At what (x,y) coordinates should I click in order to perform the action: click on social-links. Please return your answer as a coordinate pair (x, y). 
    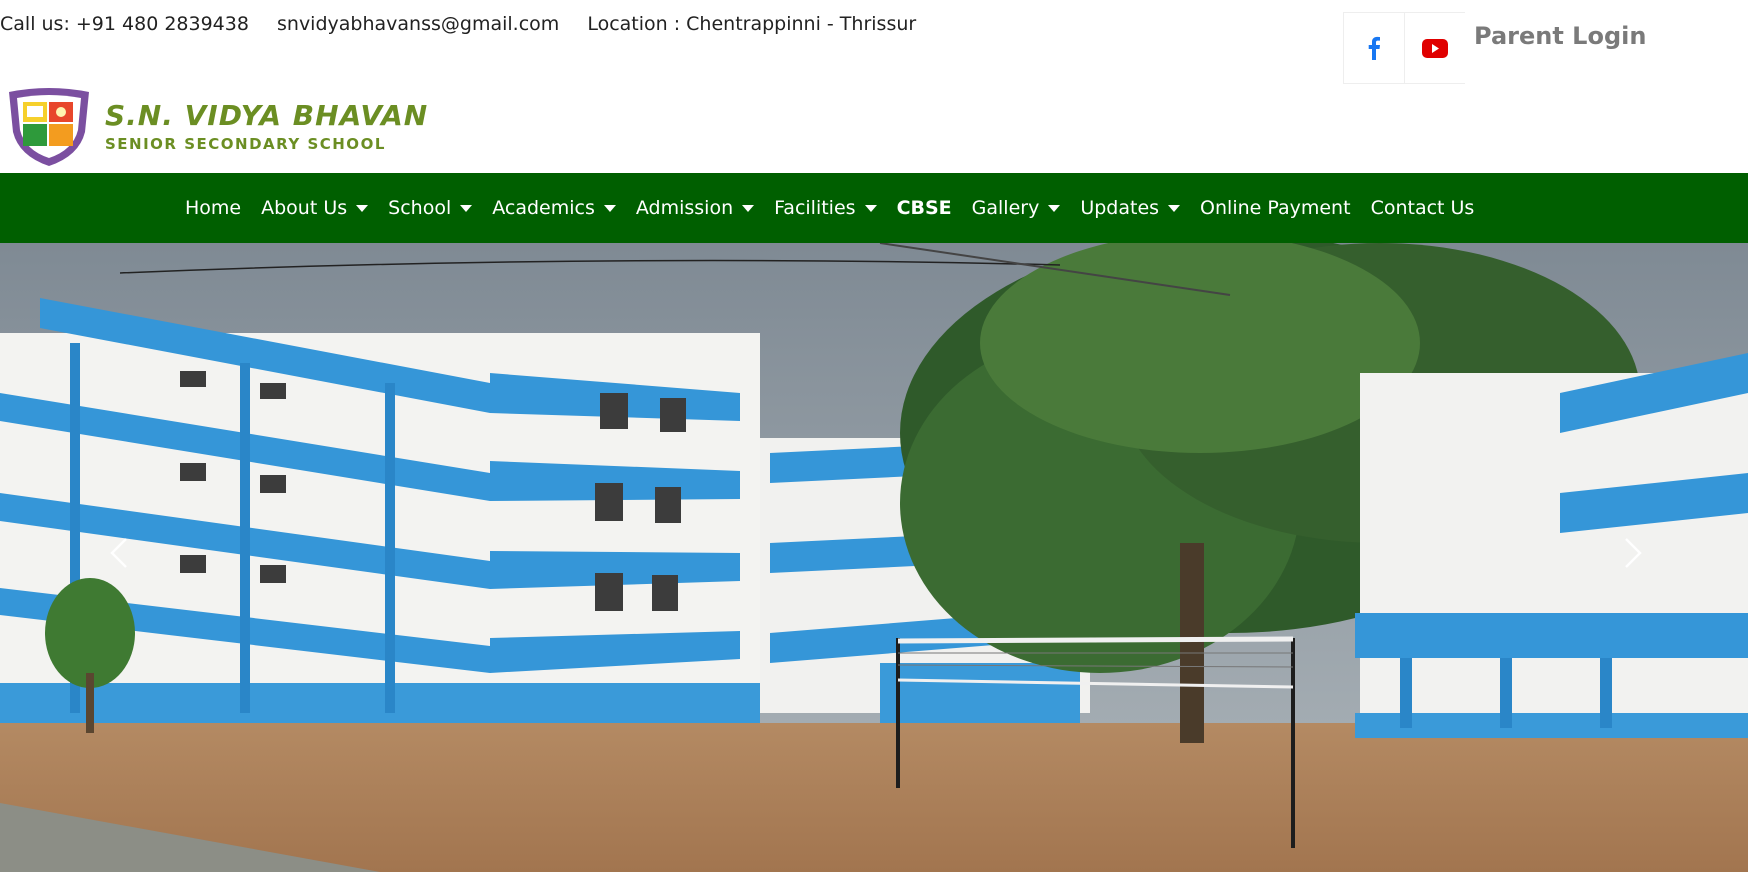
    Looking at the image, I should click on (1404, 48).